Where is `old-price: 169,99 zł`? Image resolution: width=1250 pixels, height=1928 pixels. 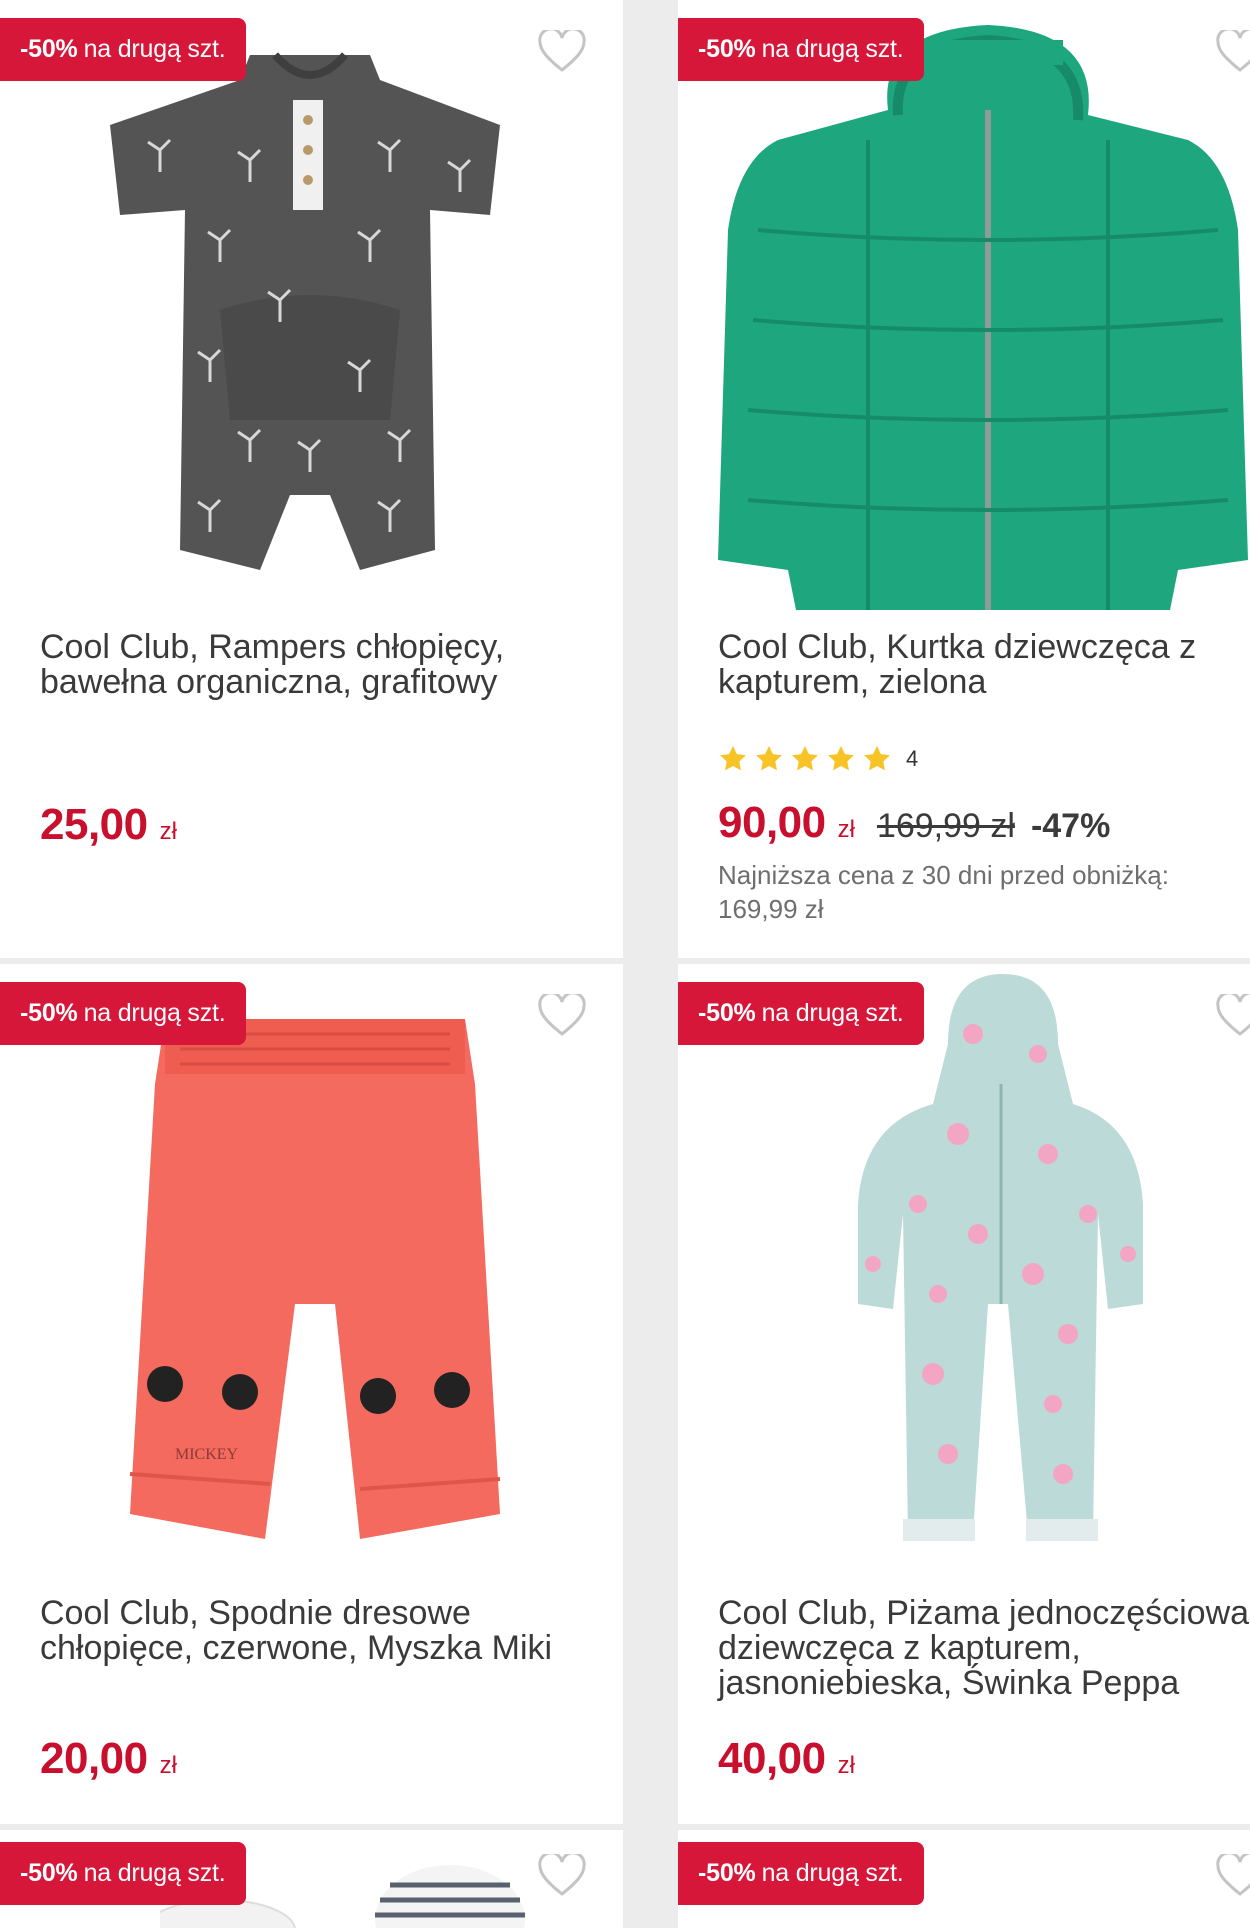 old-price: 169,99 zł is located at coordinates (945, 826).